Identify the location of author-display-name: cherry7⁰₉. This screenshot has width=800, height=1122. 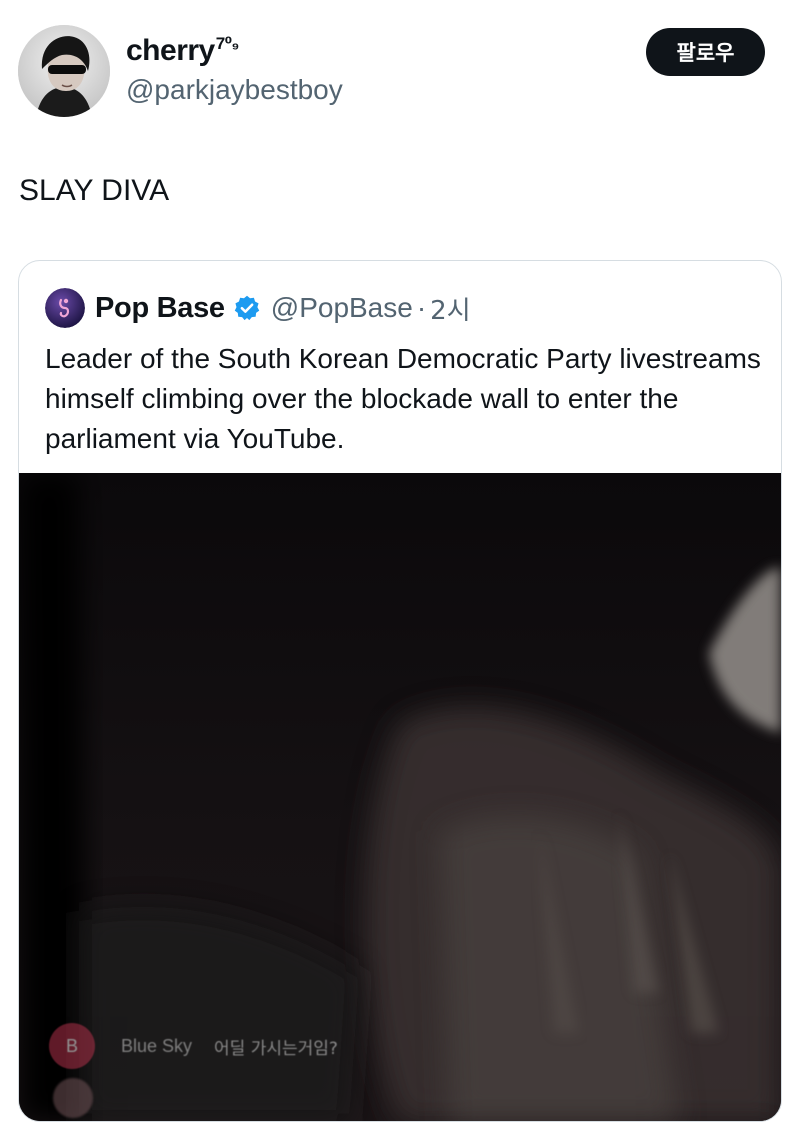
(182, 51).